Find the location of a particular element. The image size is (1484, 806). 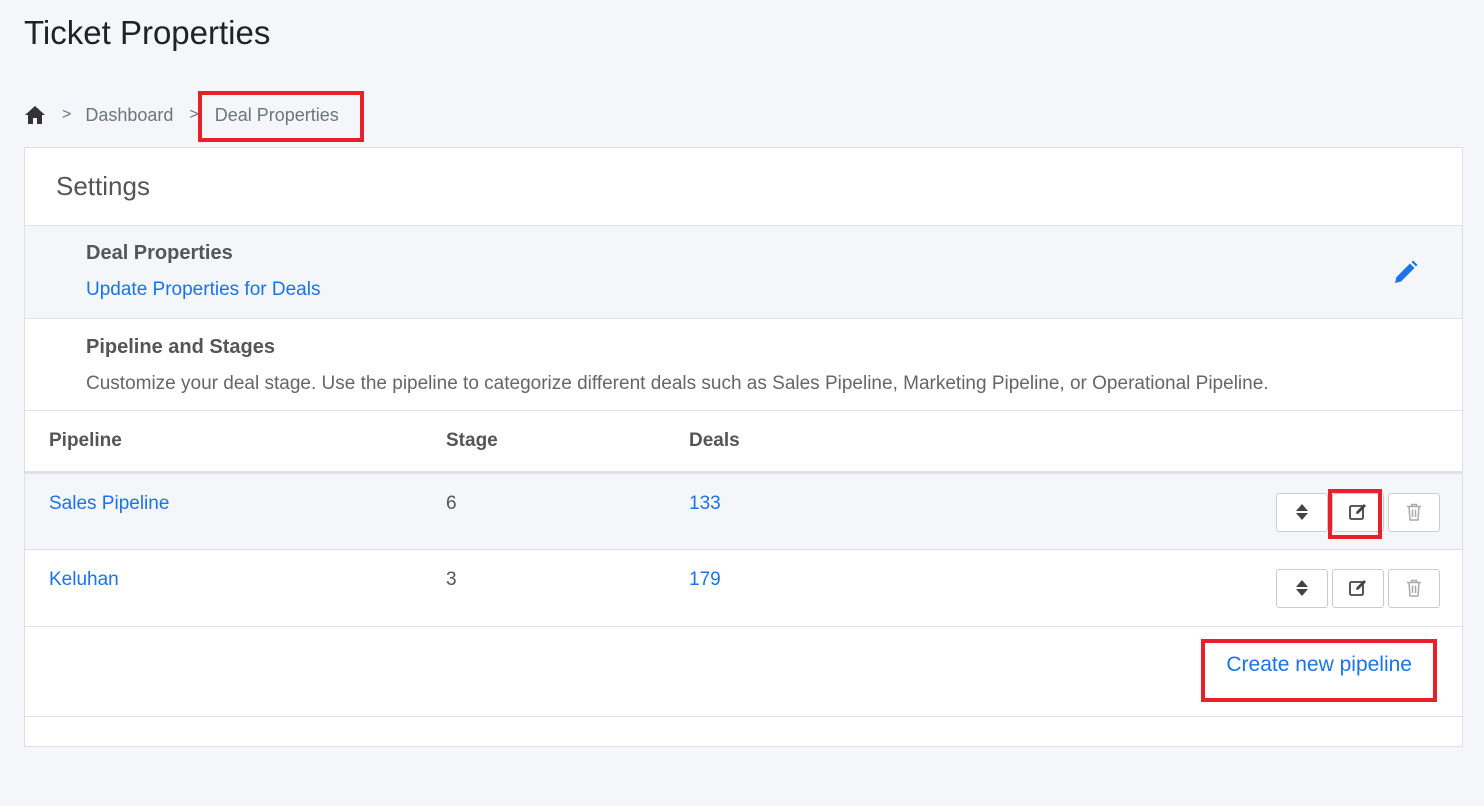

pipeline-section-title: Pipeline and Stages is located at coordinates (180, 347).